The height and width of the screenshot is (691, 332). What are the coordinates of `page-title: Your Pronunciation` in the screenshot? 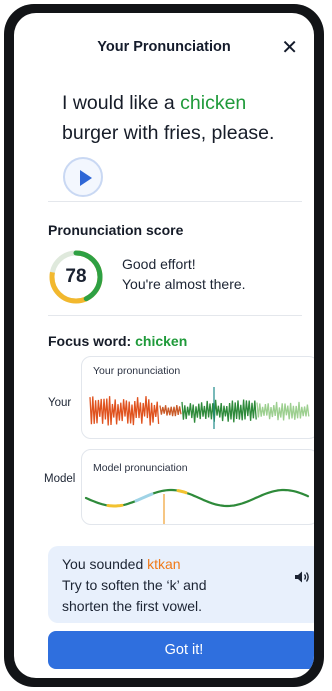 It's located at (164, 47).